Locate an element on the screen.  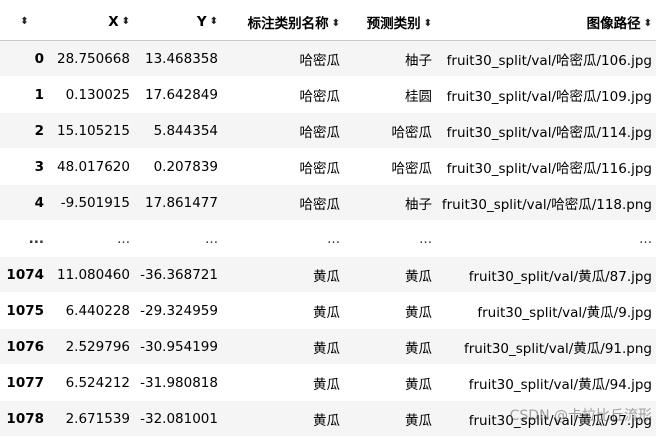
table-header: ⬍ X ⬍ Y ⬍ 标注类别名称 ⬍ 预测类别 ⬍ 图像路径 ⬍ is located at coordinates (328, 22).